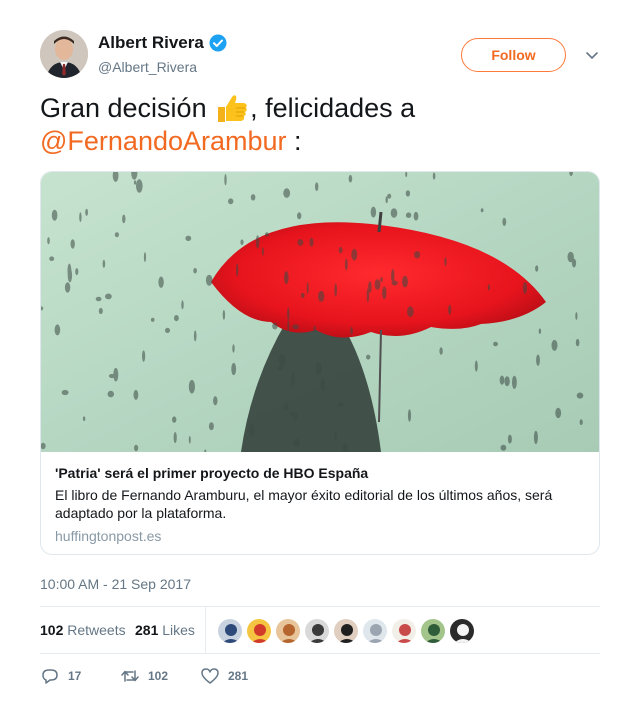 The image size is (640, 715). I want to click on likes-label: Likes, so click(178, 630).